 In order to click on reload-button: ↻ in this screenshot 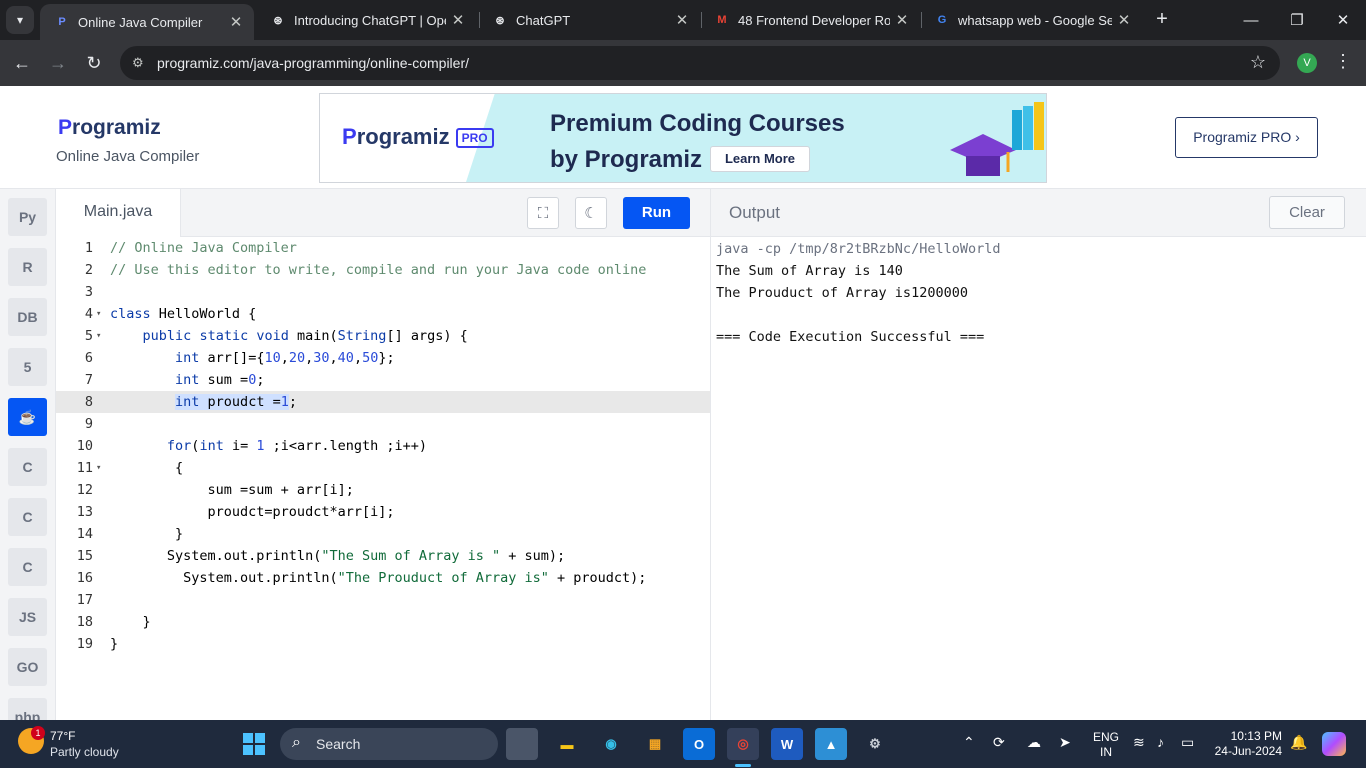, I will do `click(94, 63)`.